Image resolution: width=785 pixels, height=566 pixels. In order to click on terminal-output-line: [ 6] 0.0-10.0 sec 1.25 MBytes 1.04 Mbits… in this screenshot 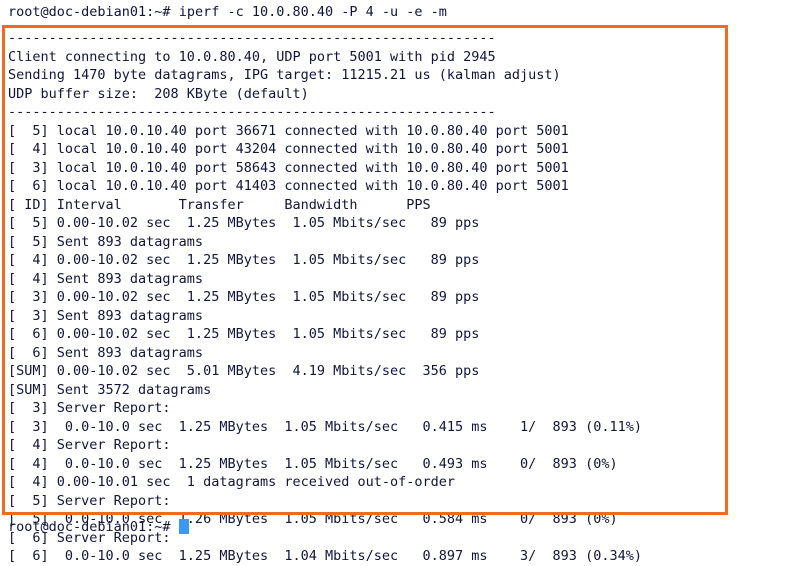, I will do `click(325, 556)`.